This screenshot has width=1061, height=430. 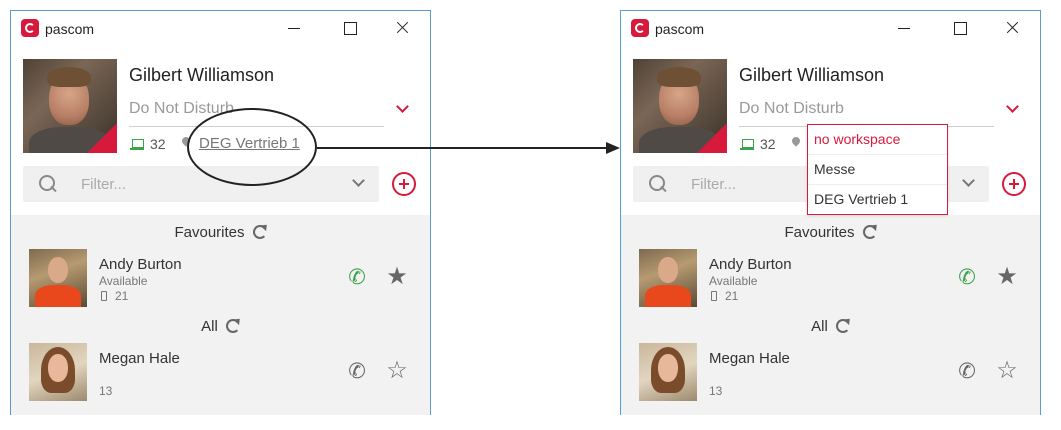 What do you see at coordinates (252, 147) in the screenshot?
I see `highlight-ellipse` at bounding box center [252, 147].